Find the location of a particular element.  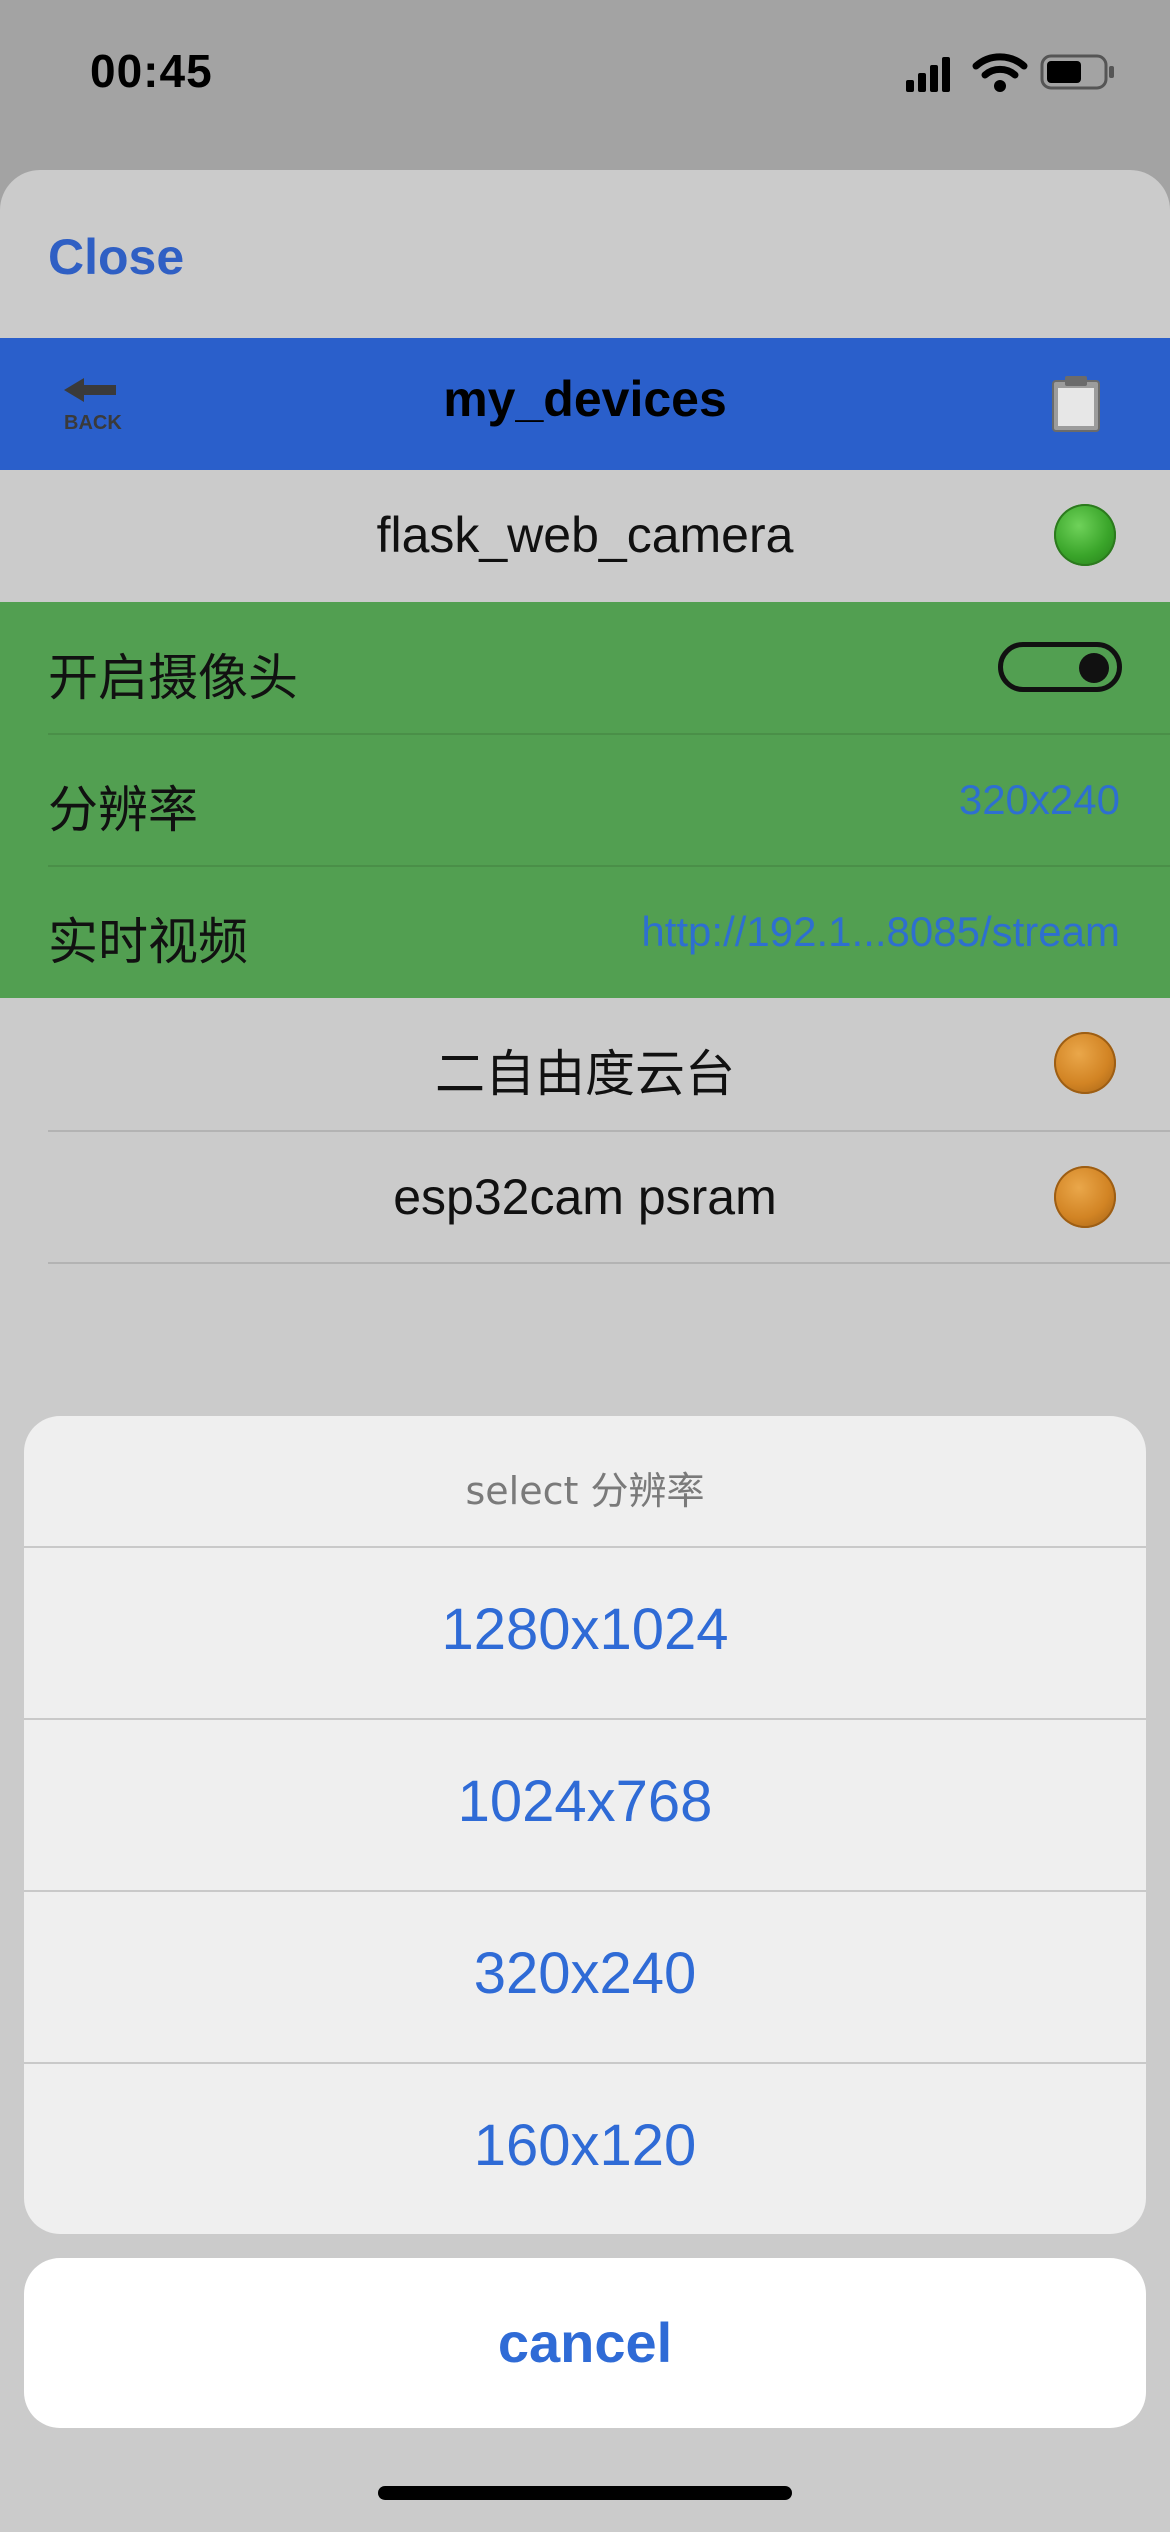

divider is located at coordinates (609, 1263).